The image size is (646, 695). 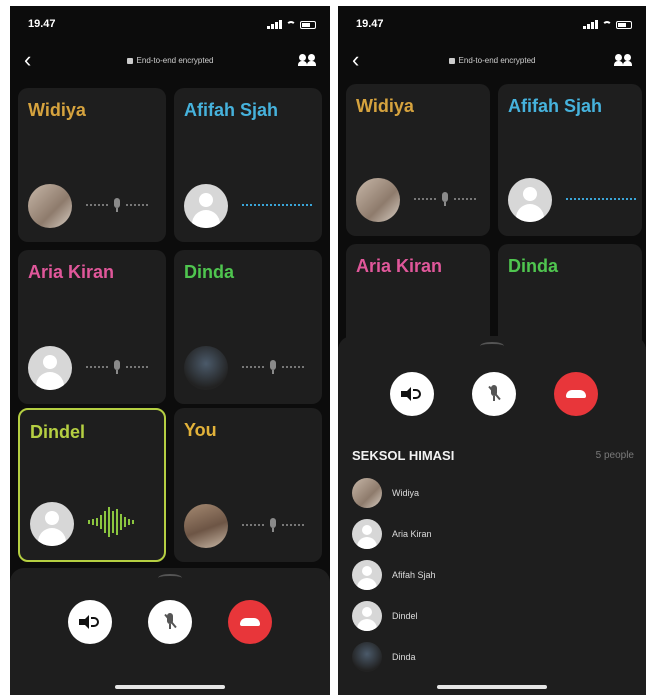 I want to click on list-item: Aria Kiran, so click(x=492, y=533).